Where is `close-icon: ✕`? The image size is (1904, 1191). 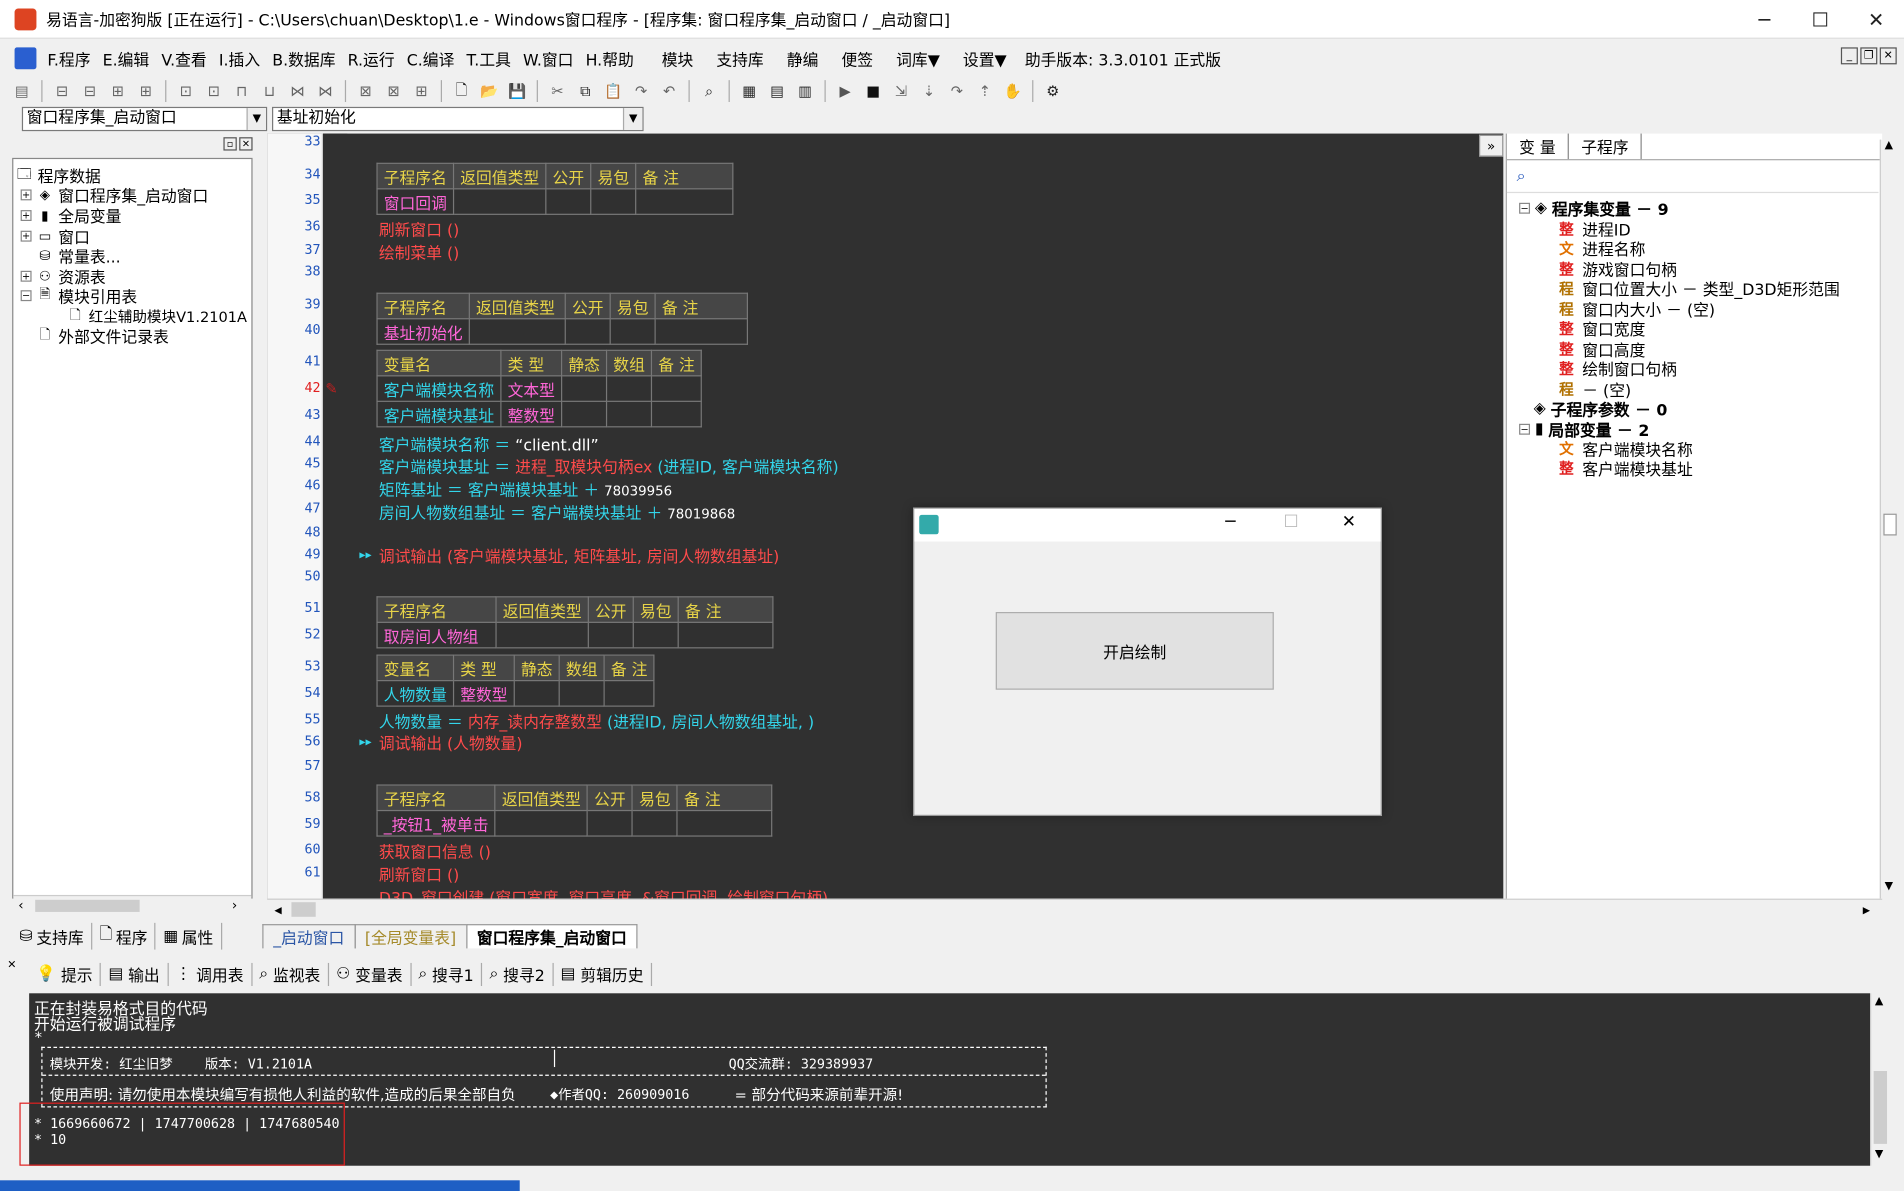
close-icon: ✕ is located at coordinates (11, 965).